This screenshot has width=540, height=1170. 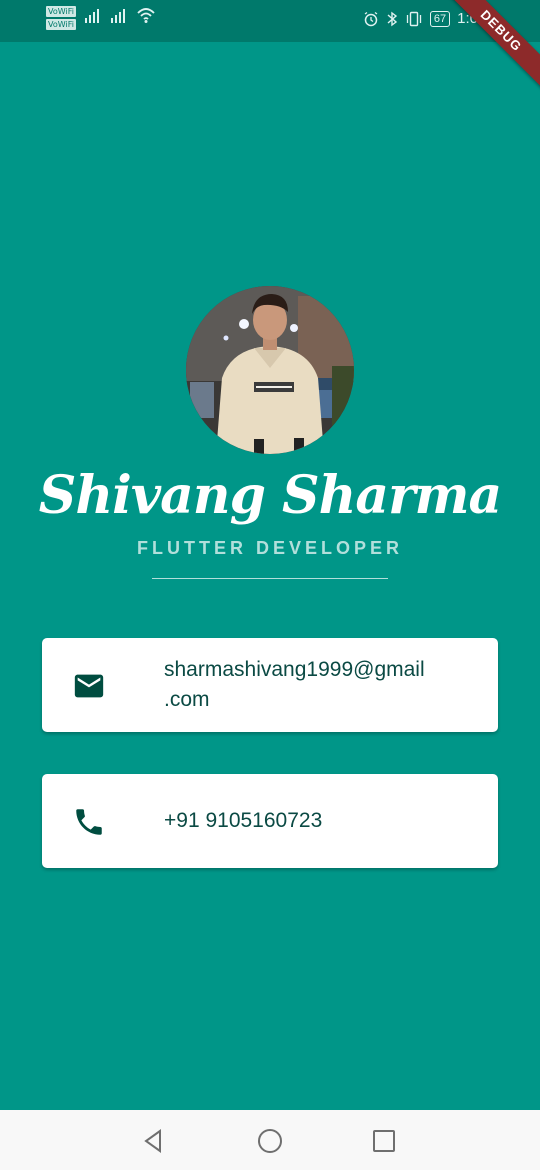 I want to click on email-card: sharmashivang1999@gmail​.com, so click(x=270, y=685).